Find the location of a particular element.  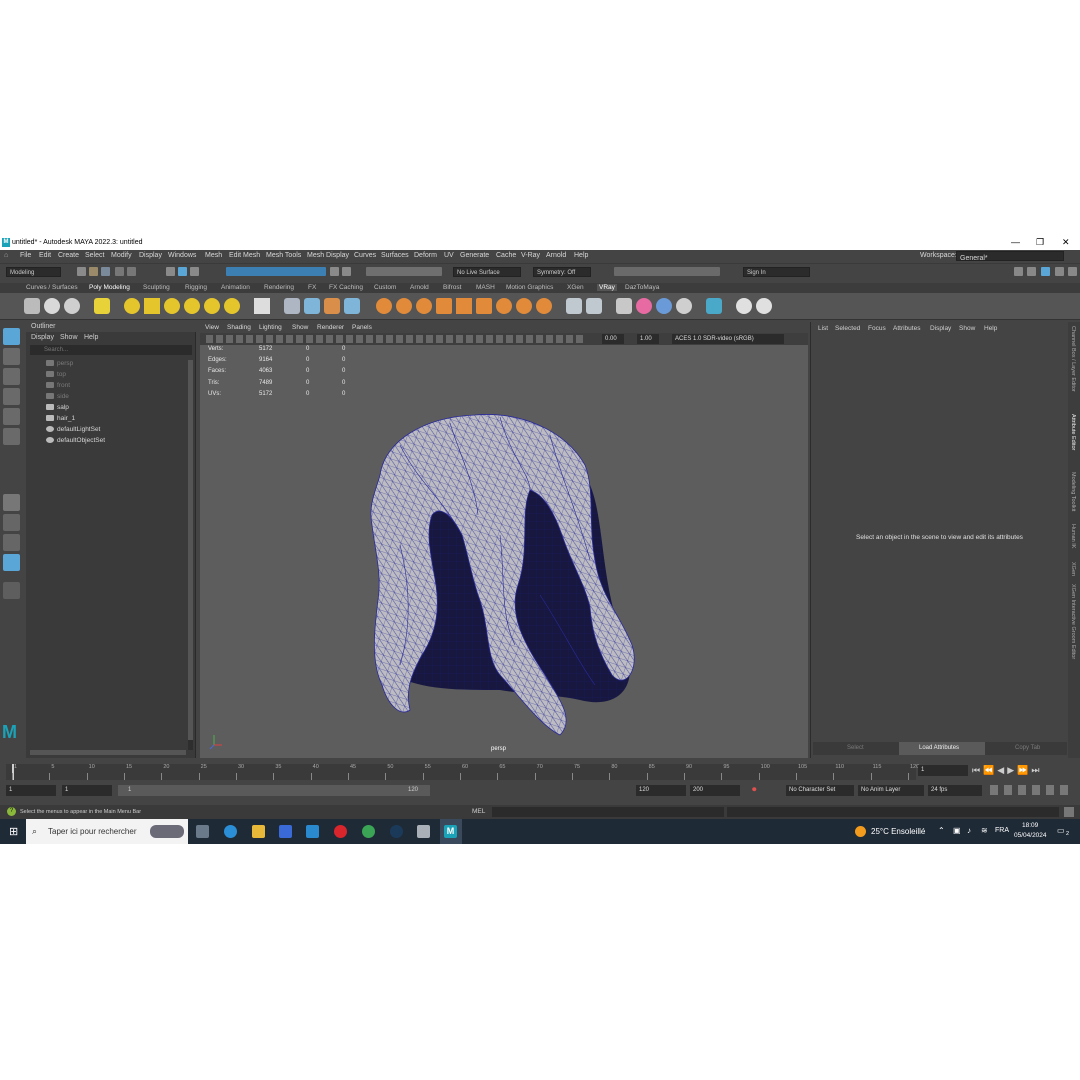

time-slider-track is located at coordinates (461, 772).